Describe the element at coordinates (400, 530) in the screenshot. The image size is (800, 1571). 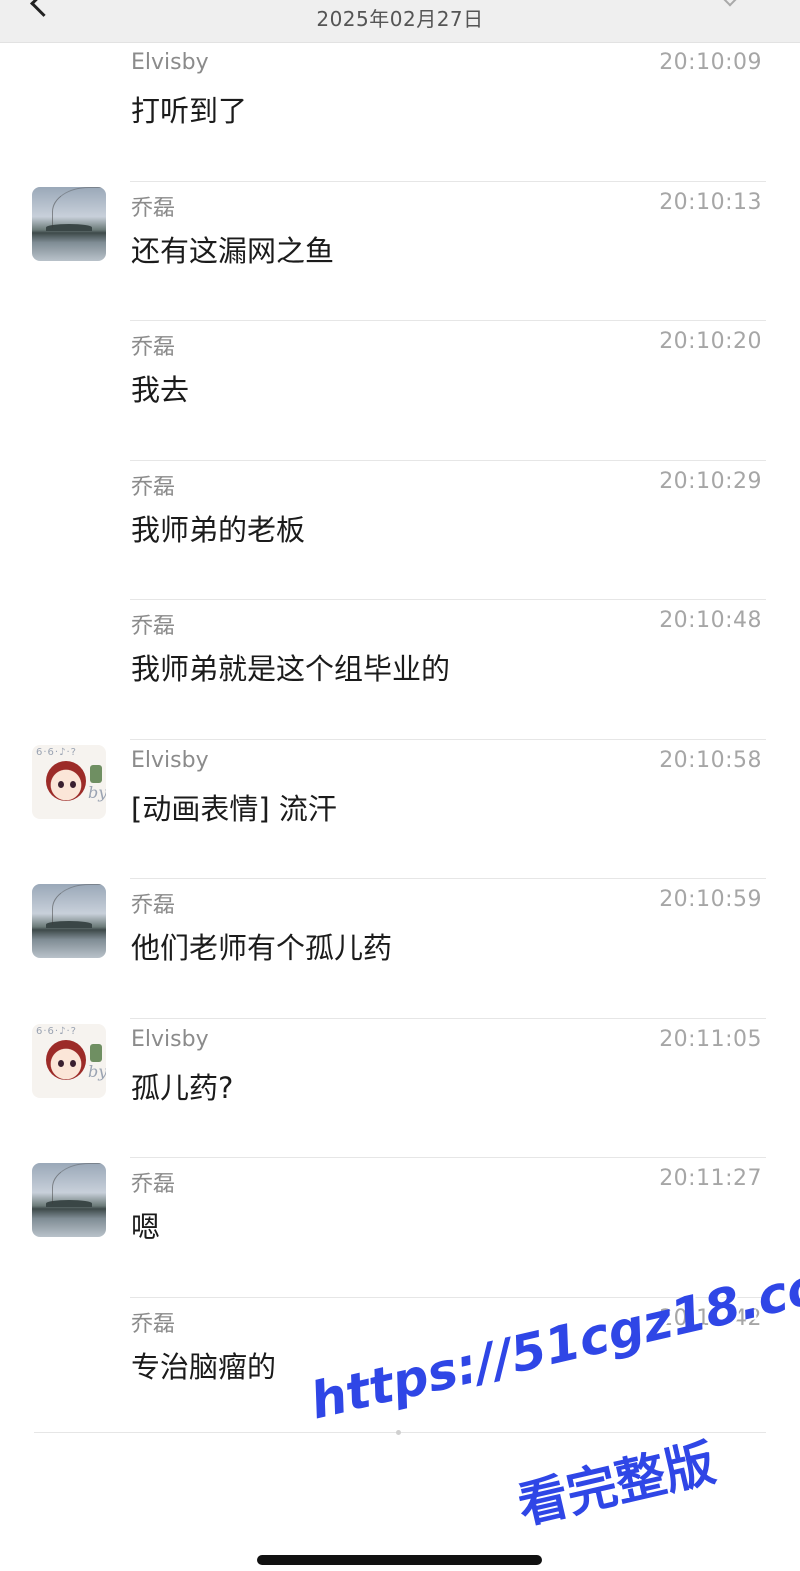
I see `message-item: 乔磊 20:10:29 我师弟的老板` at that location.